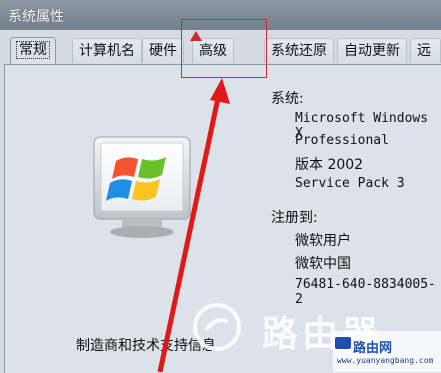 The height and width of the screenshot is (373, 441). I want to click on watermark-logo-icon, so click(217, 327).